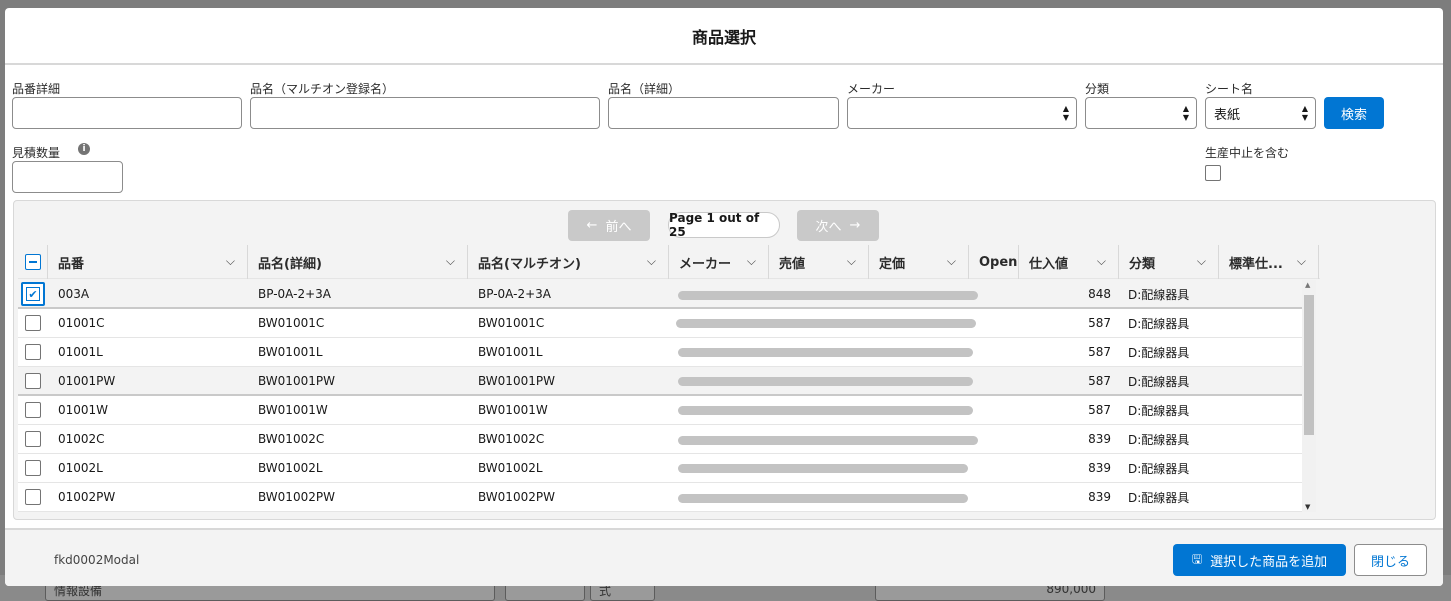  What do you see at coordinates (67, 177) in the screenshot?
I see `quantity-input` at bounding box center [67, 177].